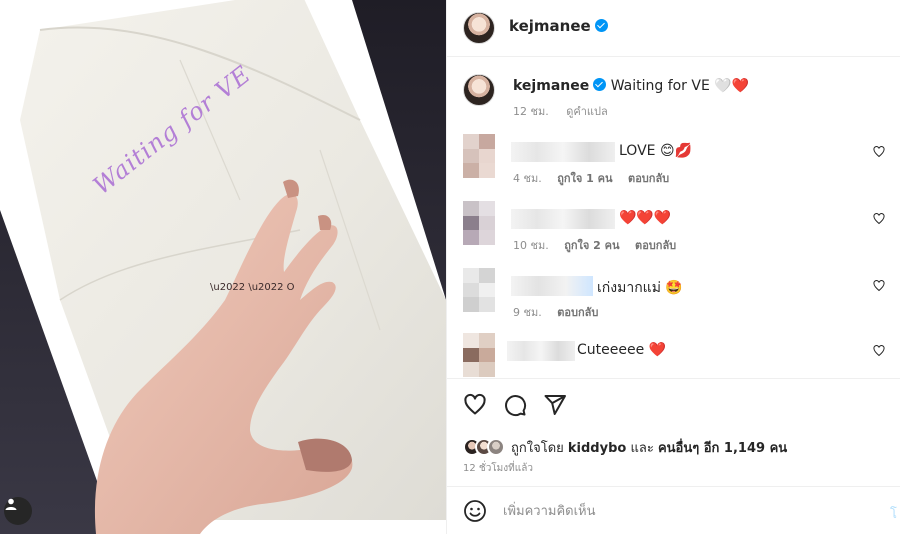 The width and height of the screenshot is (900, 534). What do you see at coordinates (645, 218) in the screenshot?
I see `comment-text: ❤️❤️❤️` at bounding box center [645, 218].